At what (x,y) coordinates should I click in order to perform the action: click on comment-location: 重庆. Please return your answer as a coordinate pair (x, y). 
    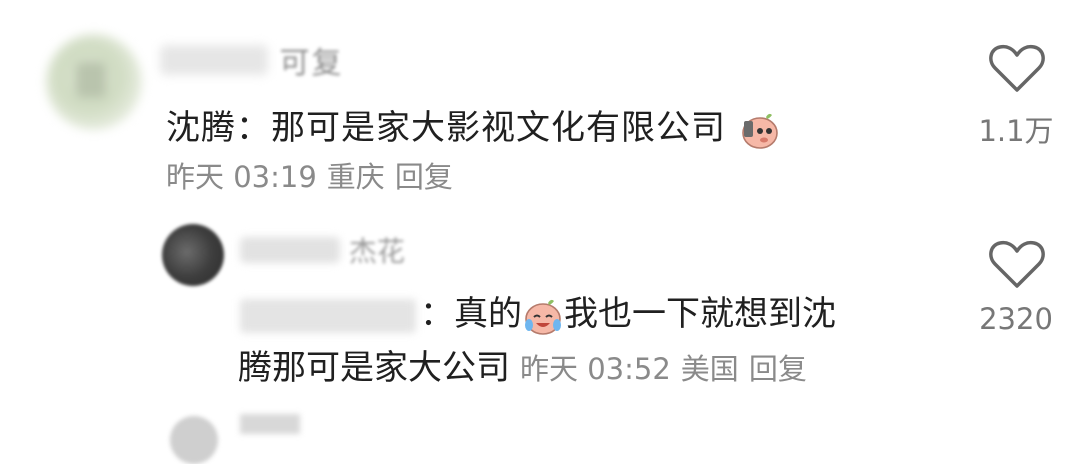
    Looking at the image, I should click on (355, 177).